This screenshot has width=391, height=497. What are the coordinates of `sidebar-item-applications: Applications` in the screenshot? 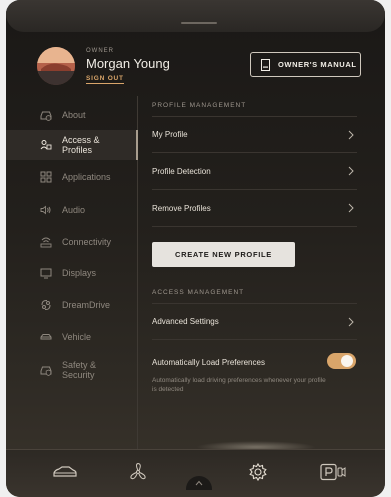 It's located at (72, 177).